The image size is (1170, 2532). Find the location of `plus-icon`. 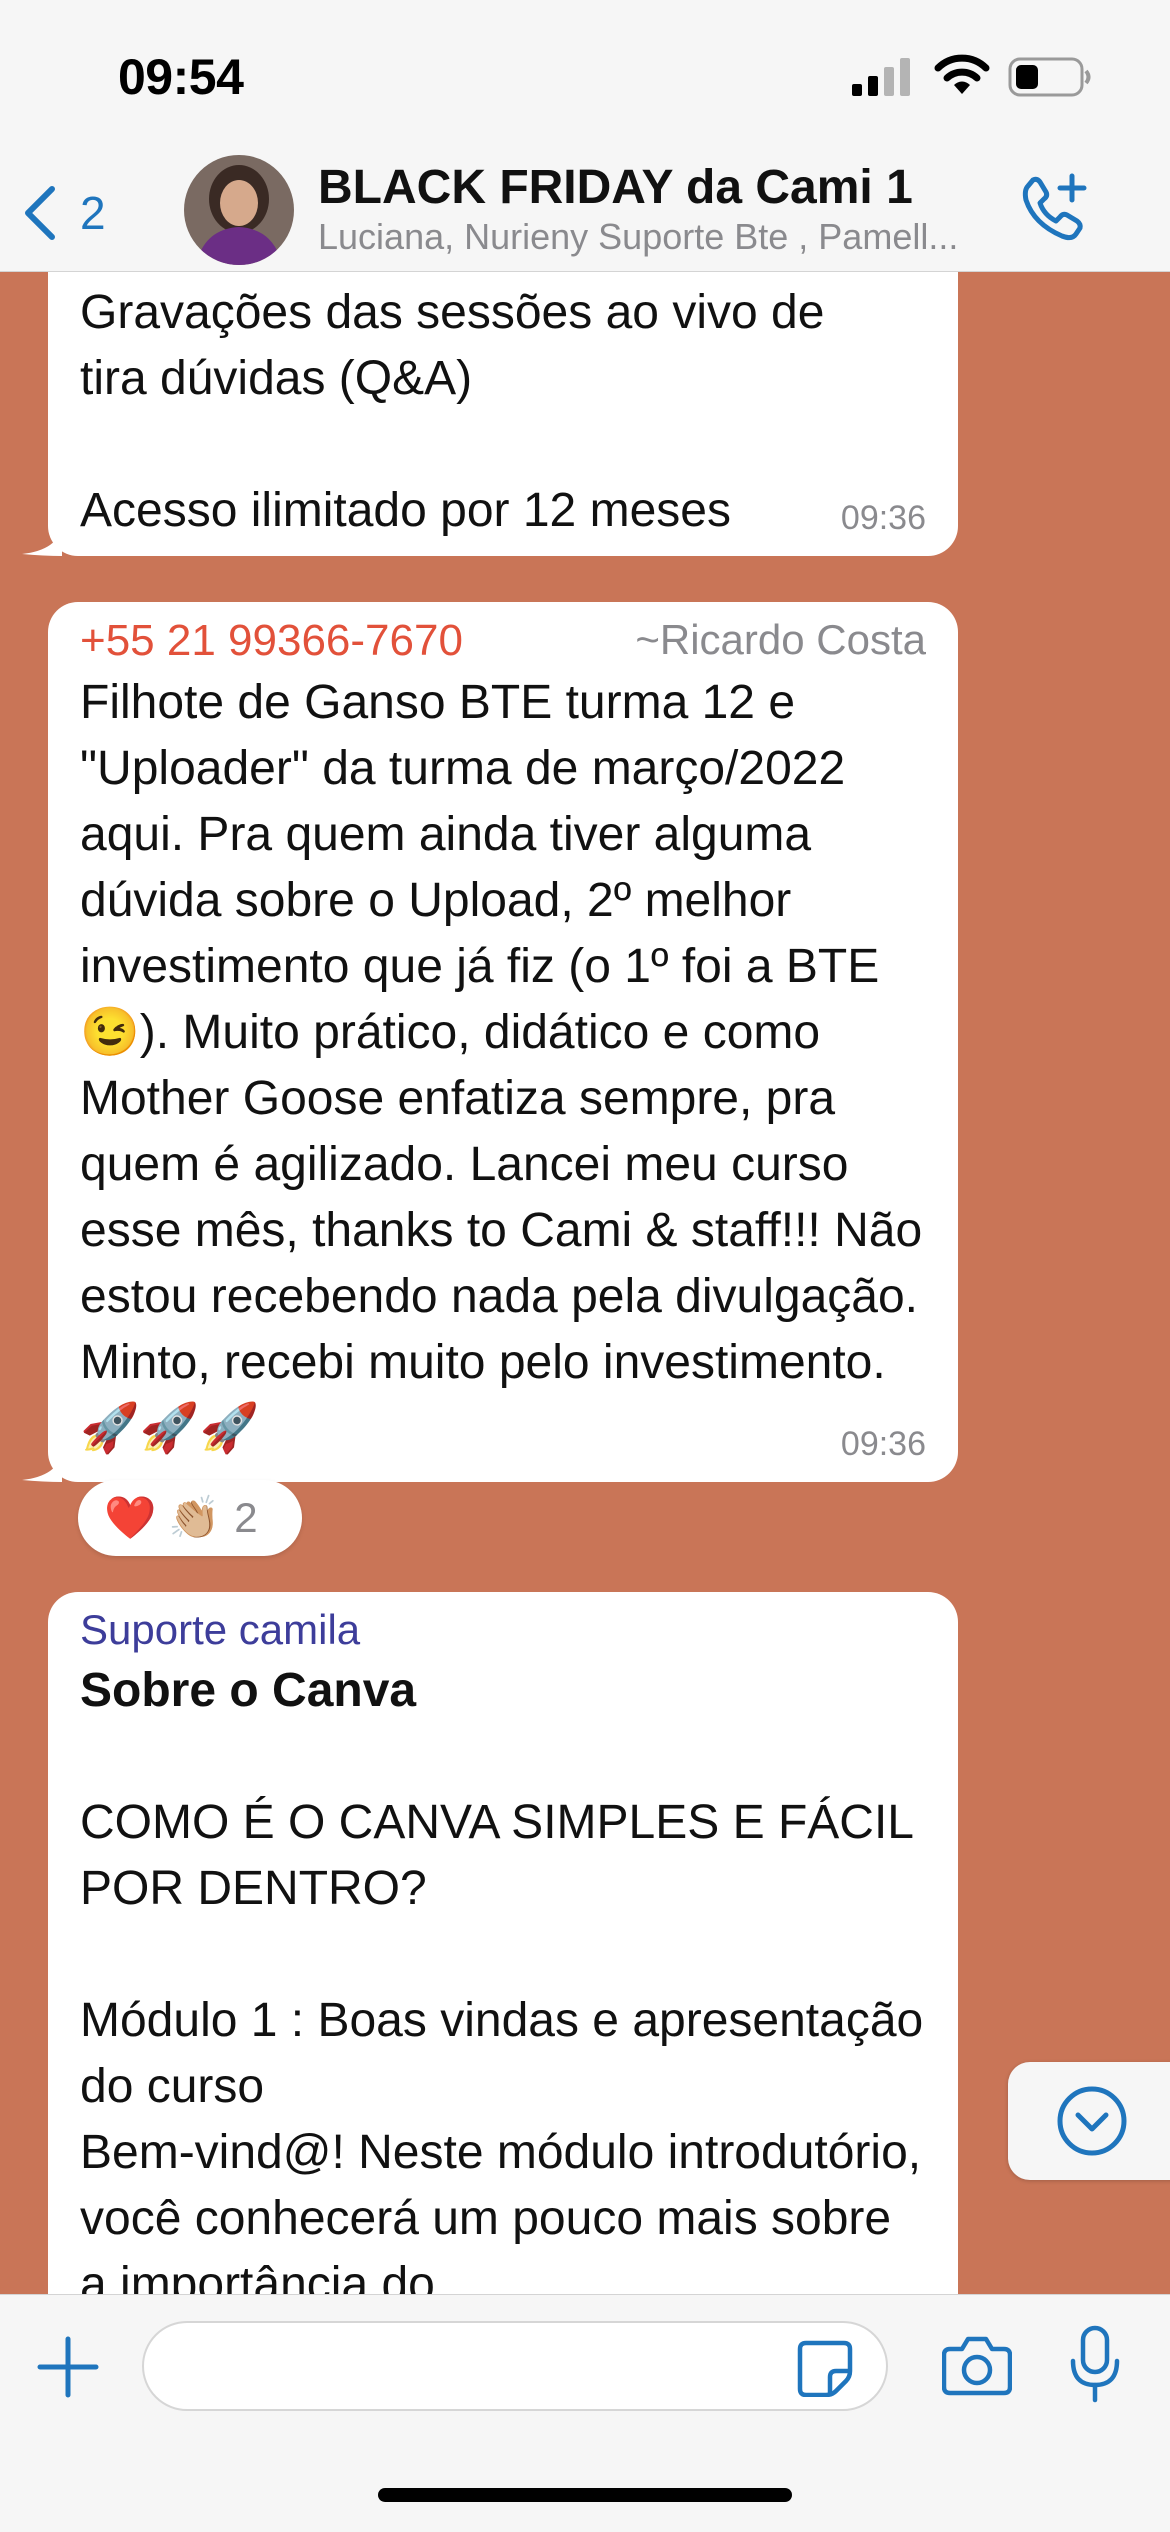

plus-icon is located at coordinates (68, 2367).